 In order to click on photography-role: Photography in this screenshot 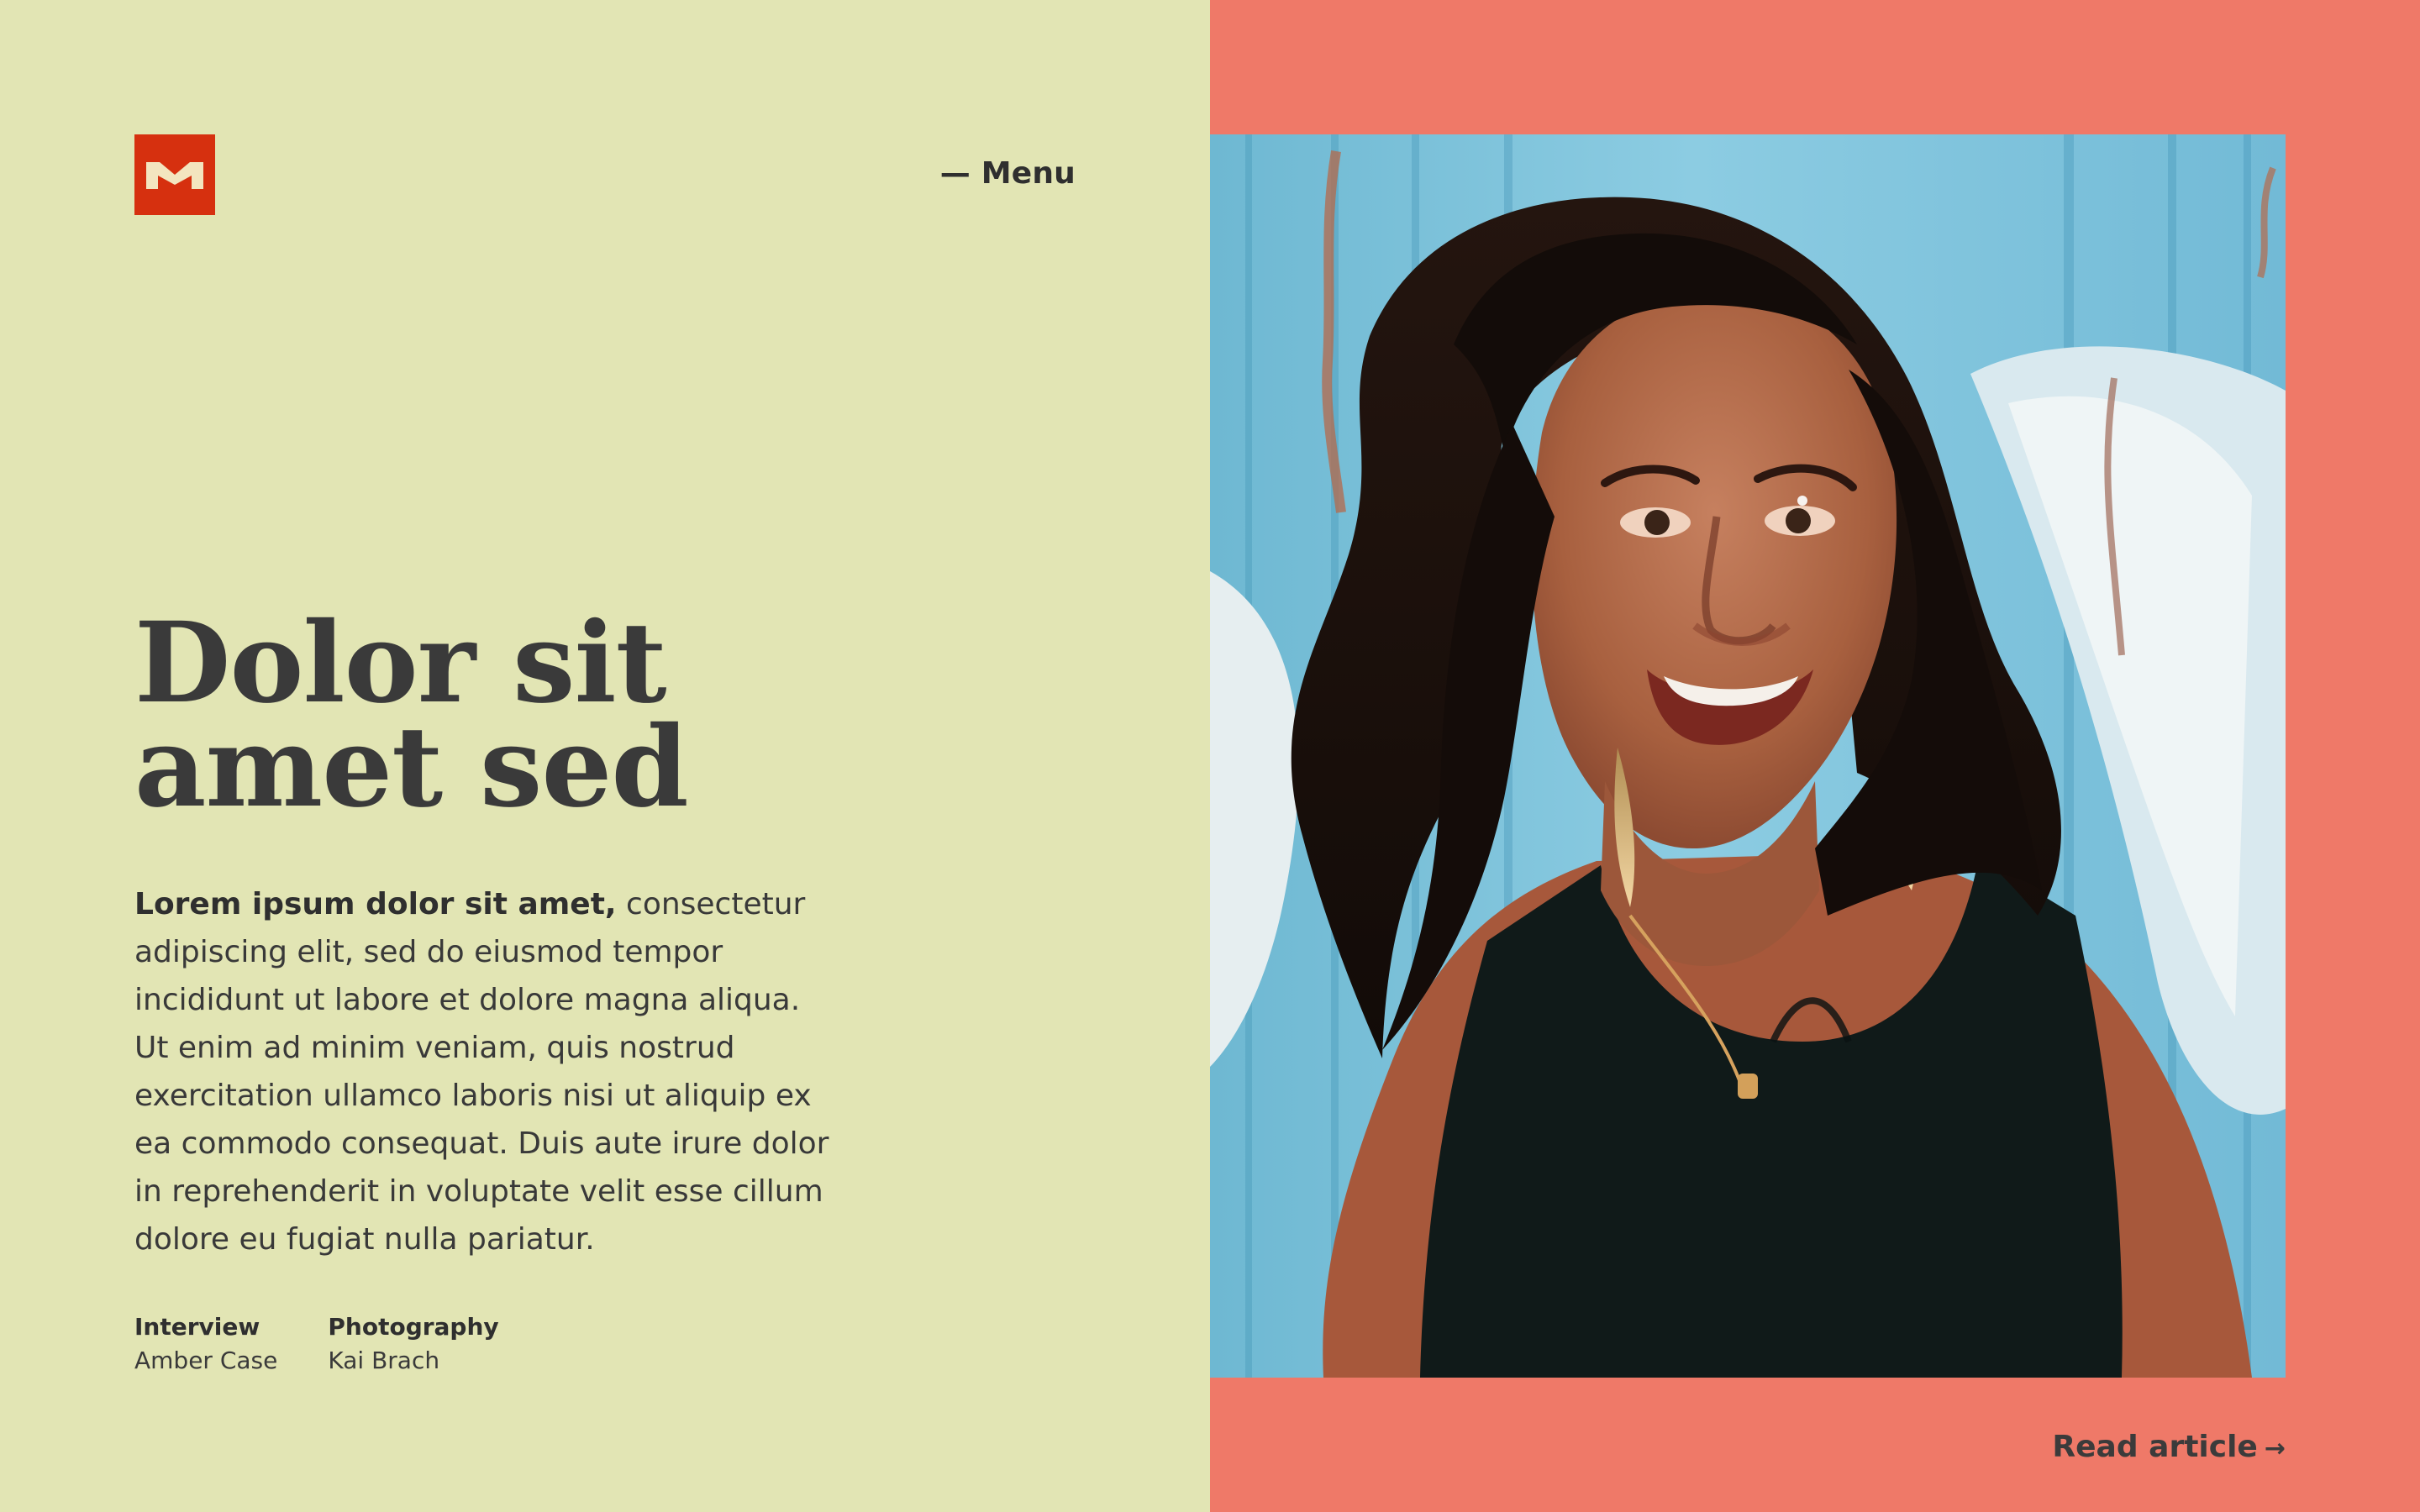, I will do `click(413, 1327)`.